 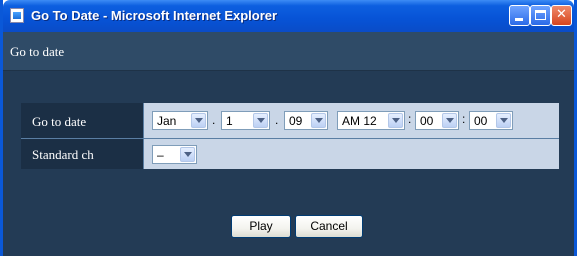 I want to click on go-to-date-label: Go to date, so click(x=59, y=121).